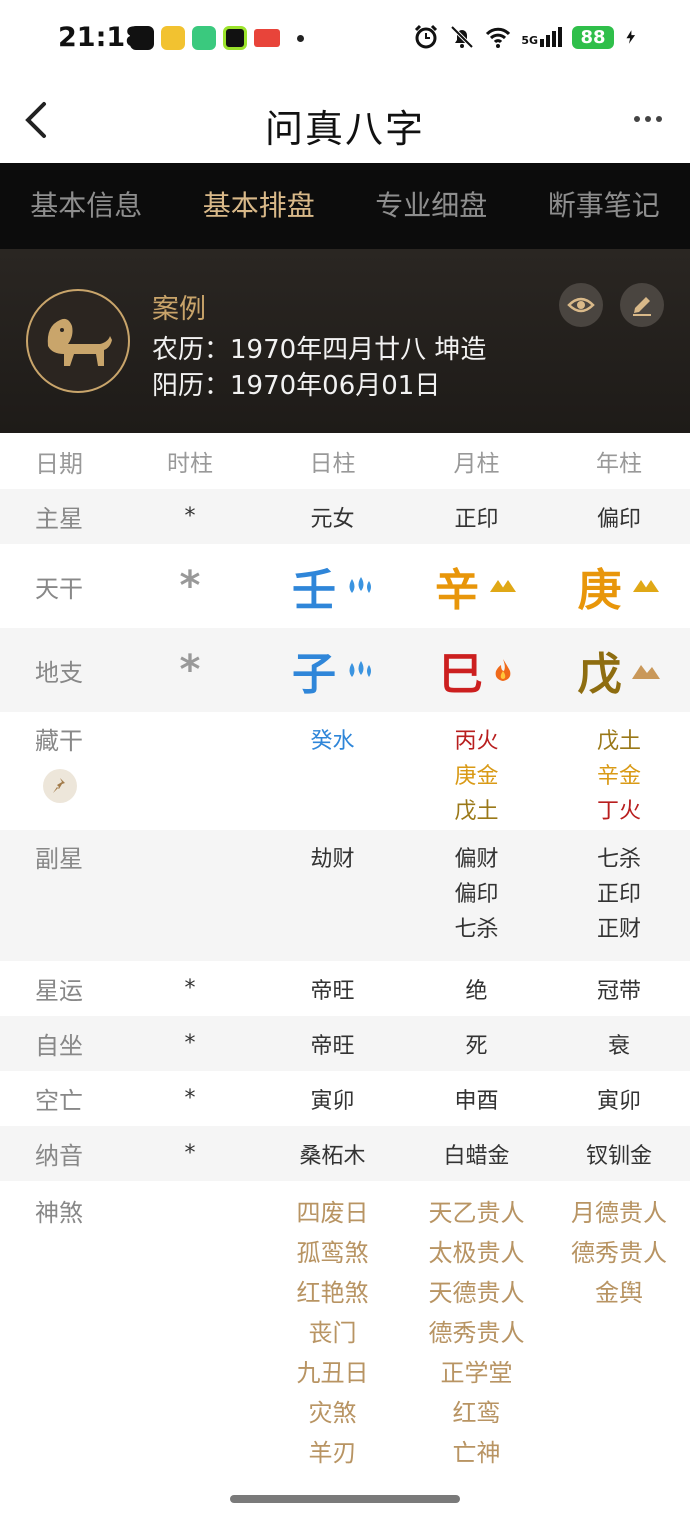  What do you see at coordinates (59, 672) in the screenshot?
I see `row-label: 地支` at bounding box center [59, 672].